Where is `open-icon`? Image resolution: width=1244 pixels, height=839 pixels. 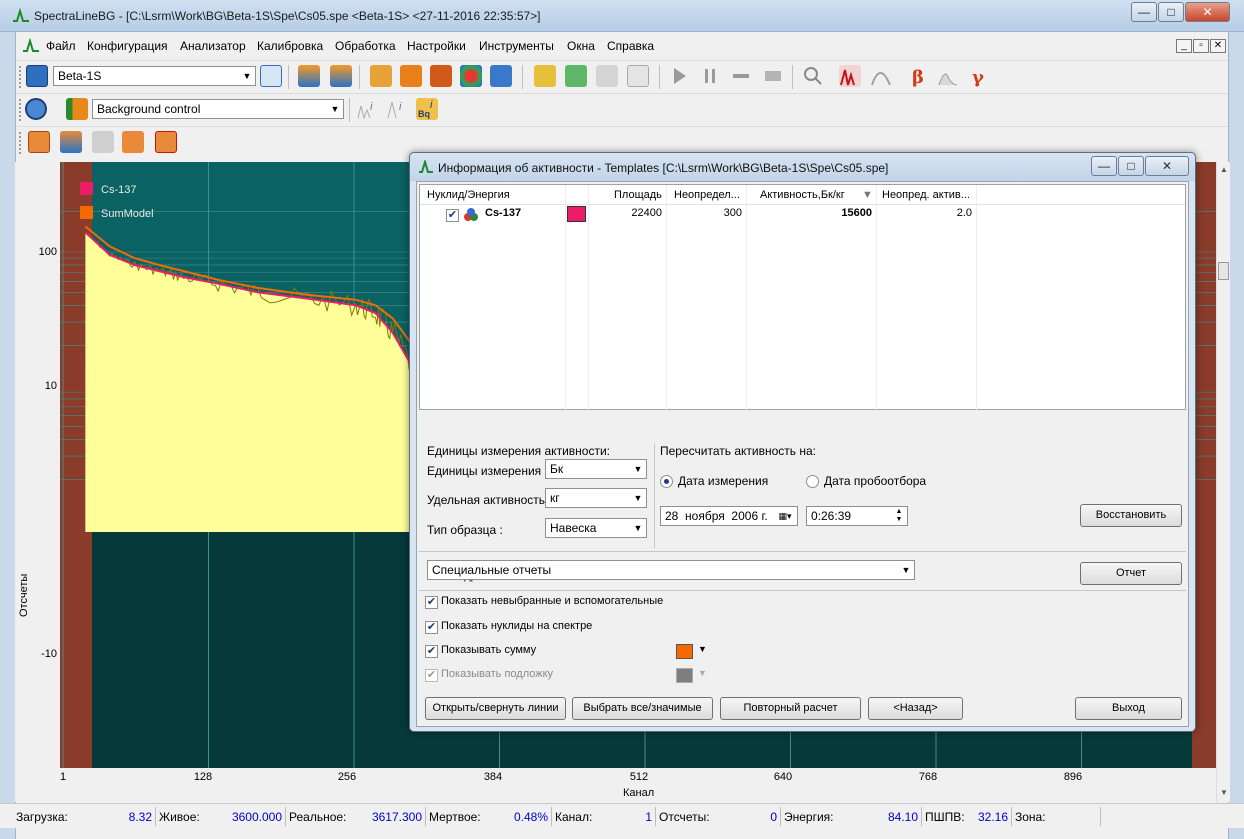 open-icon is located at coordinates (309, 76).